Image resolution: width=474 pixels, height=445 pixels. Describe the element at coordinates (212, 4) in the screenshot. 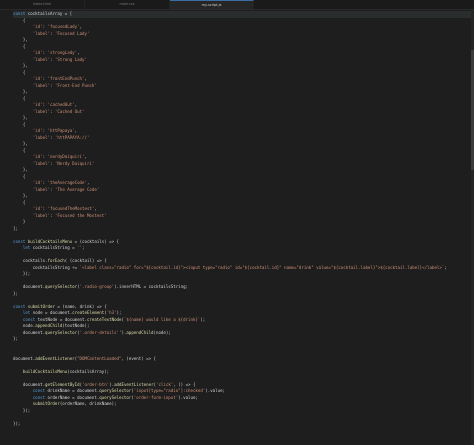

I see `tab-my-script-js: my-script.js` at that location.